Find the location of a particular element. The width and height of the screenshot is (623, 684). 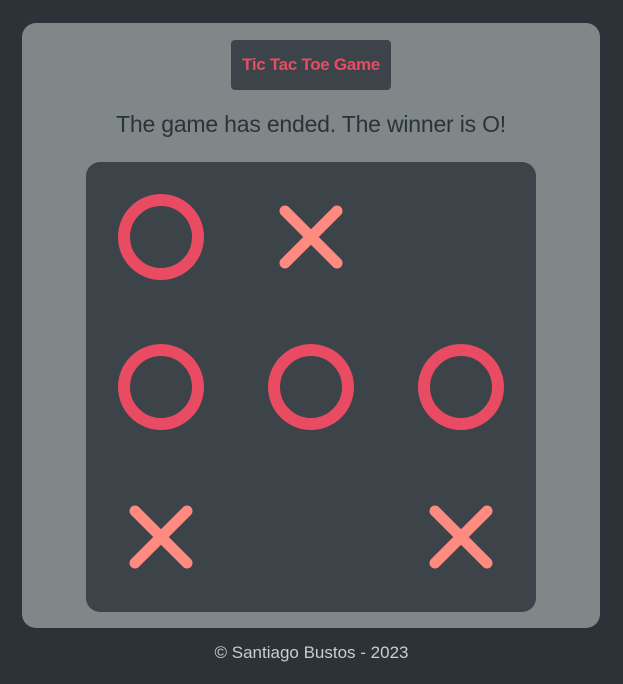

game-title-button: Tic Tac Toe Game is located at coordinates (311, 65).